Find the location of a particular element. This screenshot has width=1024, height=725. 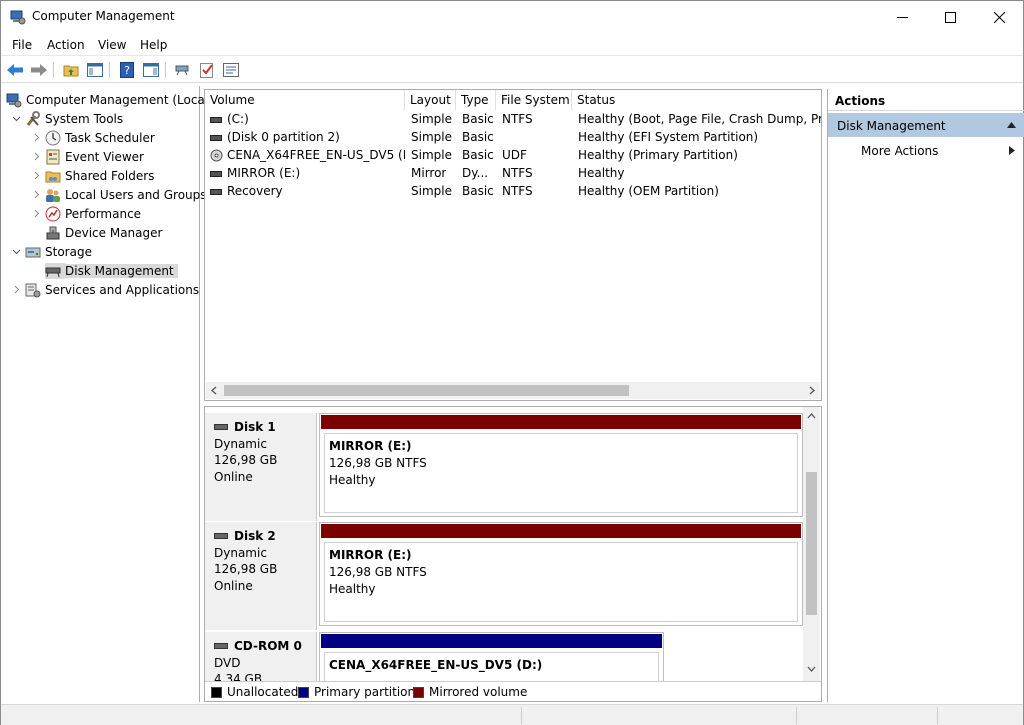

menu-action: Action is located at coordinates (66, 45).